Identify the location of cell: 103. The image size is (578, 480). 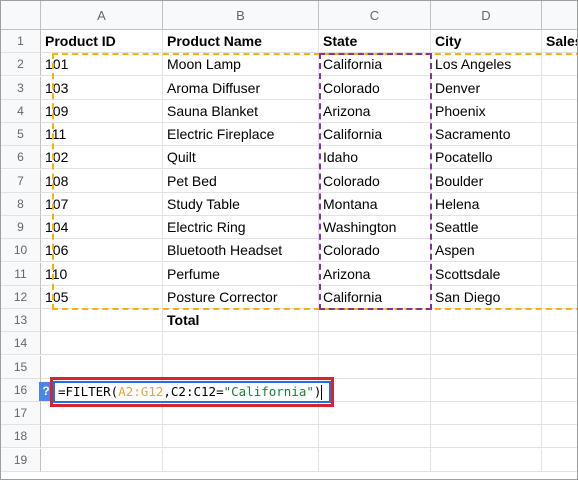
(102, 88).